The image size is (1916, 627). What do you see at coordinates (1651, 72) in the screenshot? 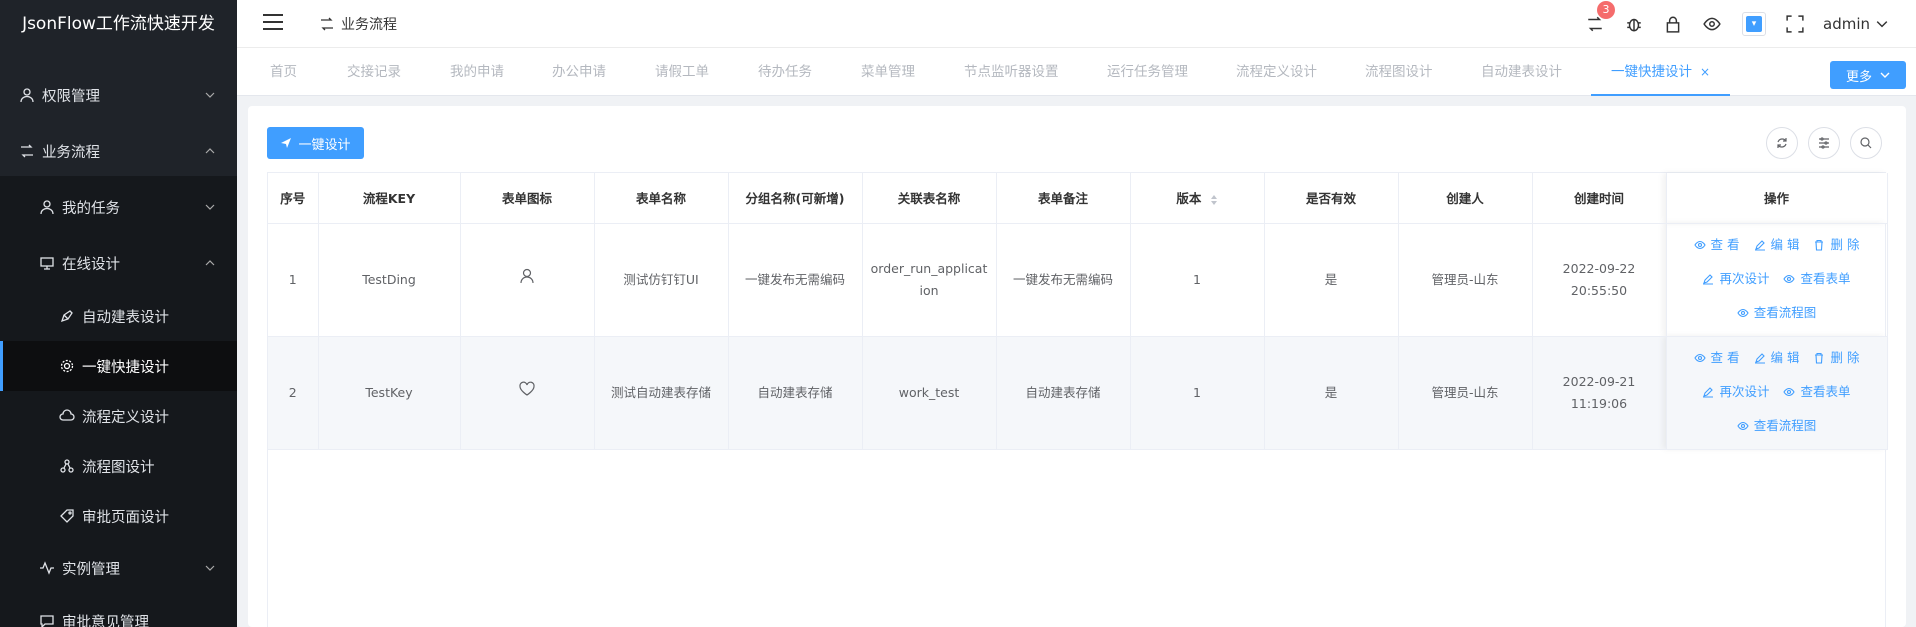
I see `tab-label: 一键快捷设计` at bounding box center [1651, 72].